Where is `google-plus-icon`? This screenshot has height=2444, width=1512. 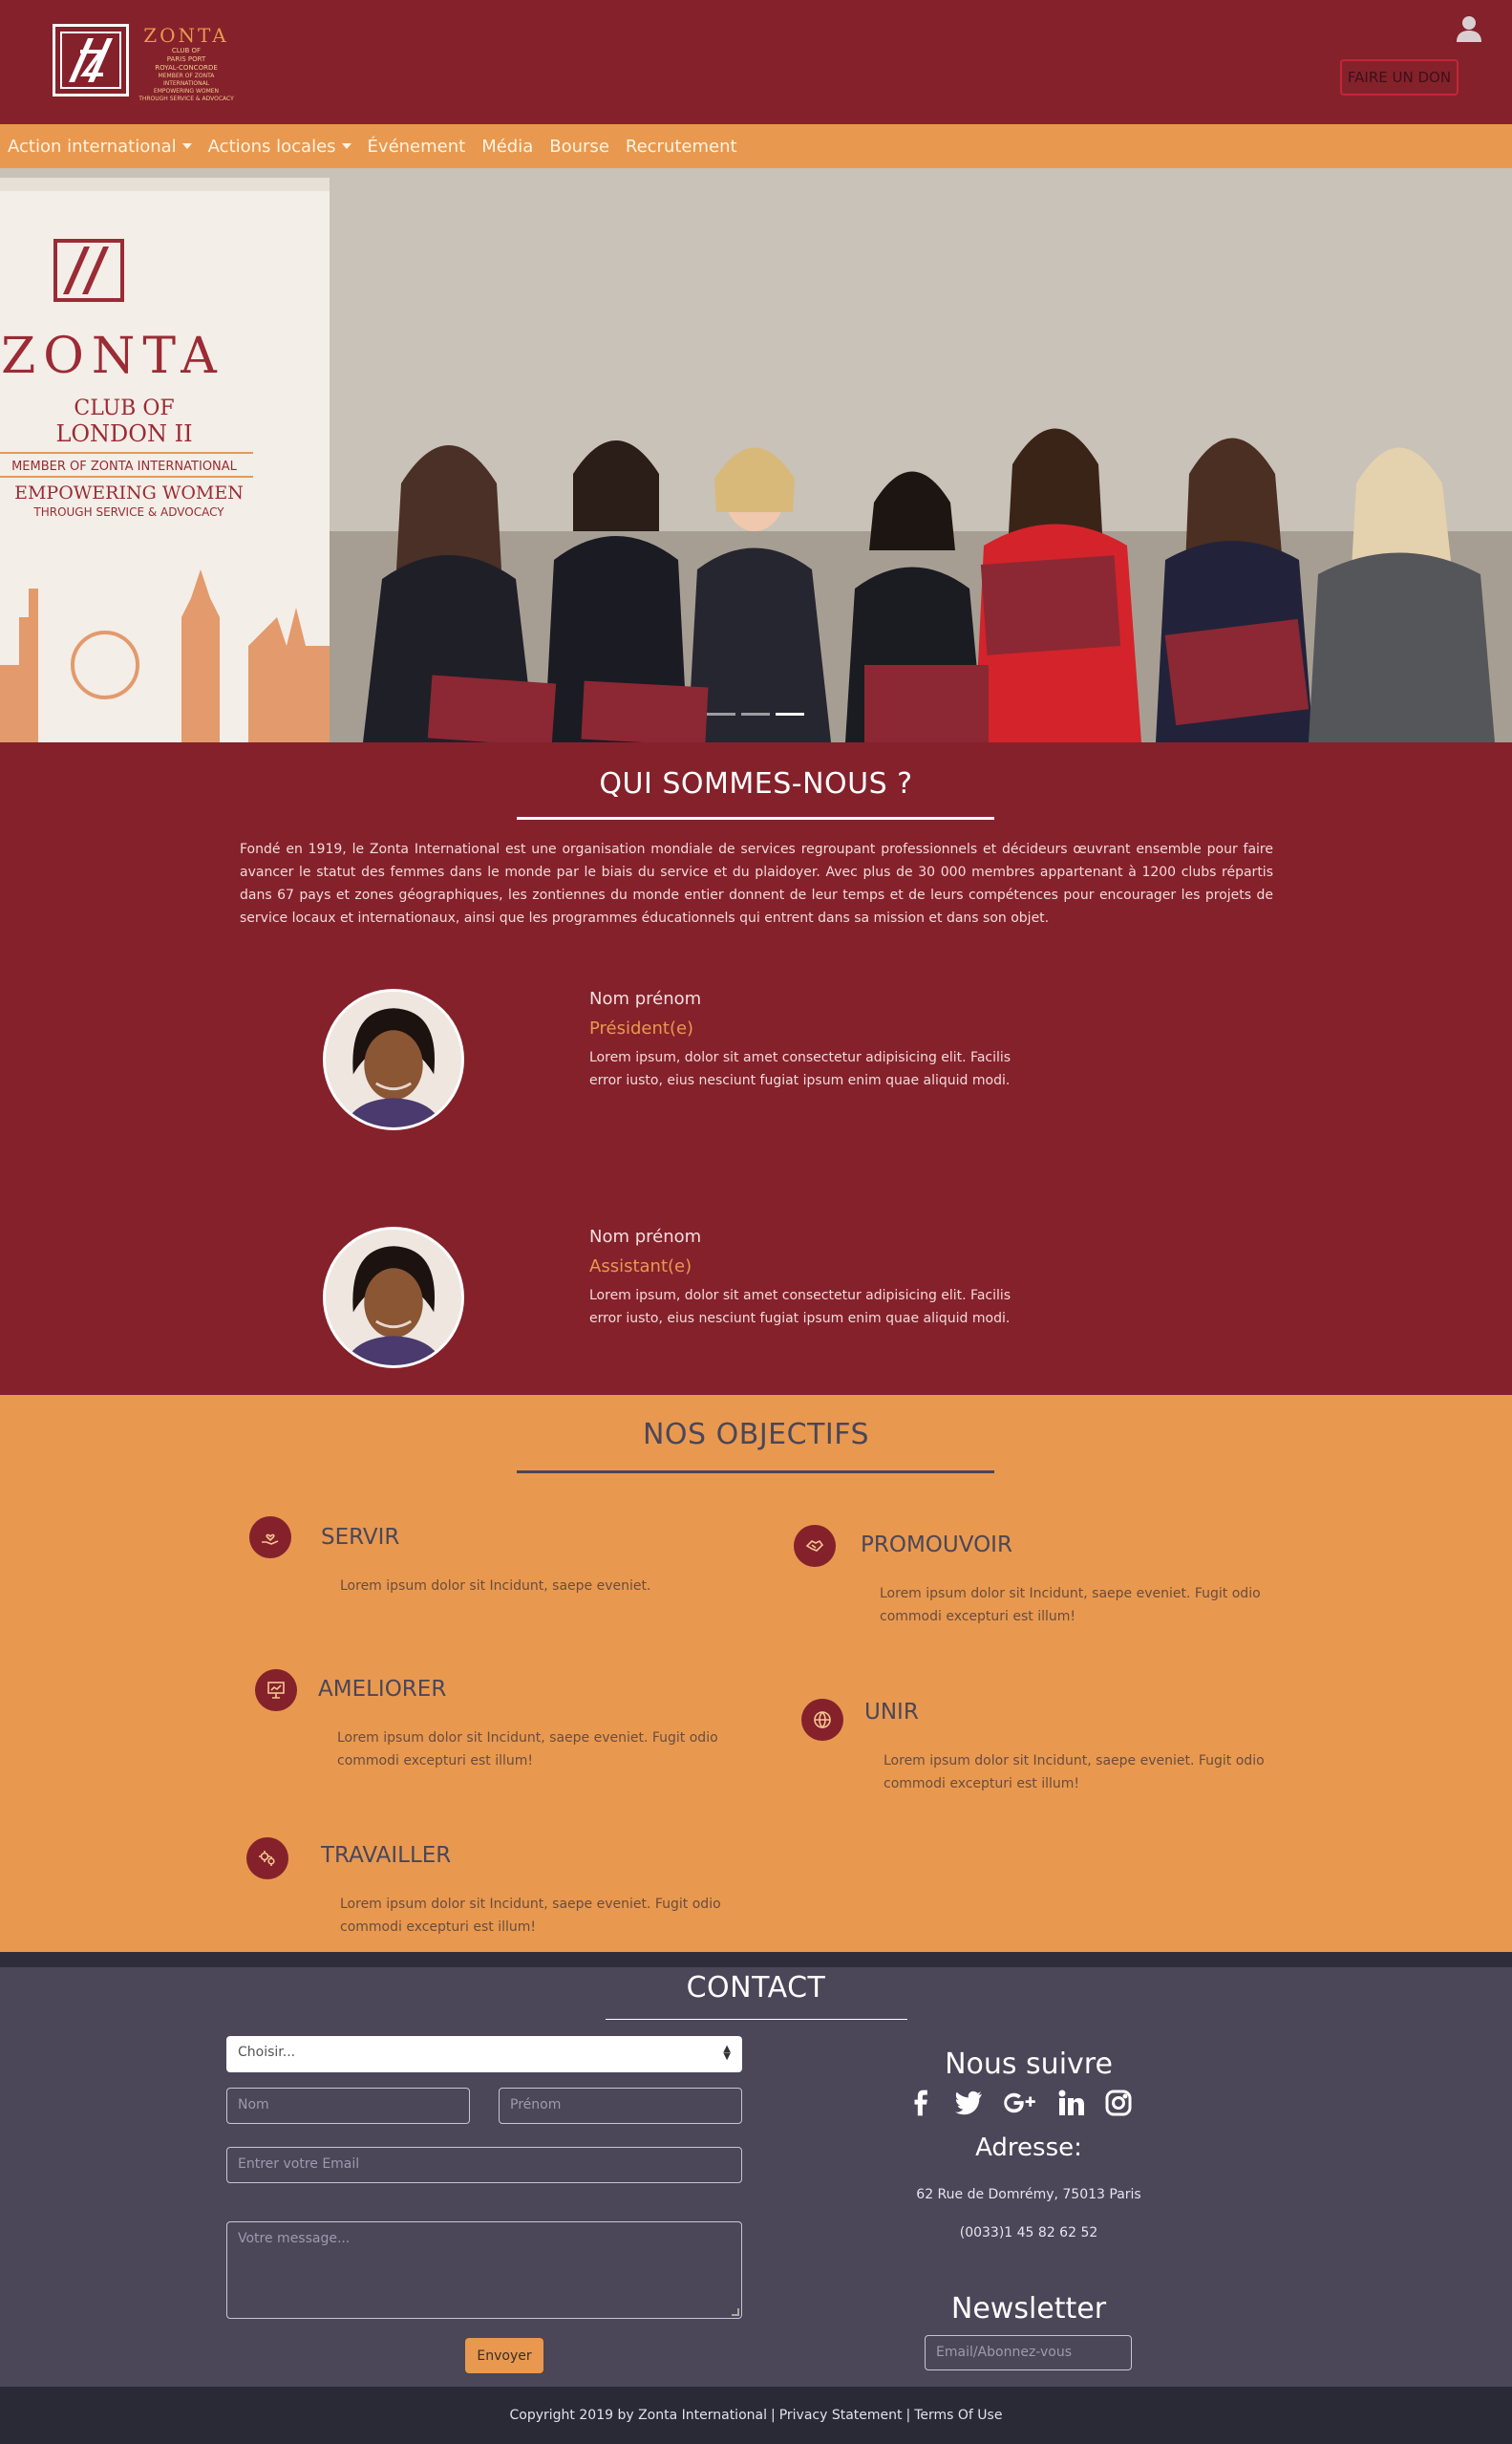
google-plus-icon is located at coordinates (1020, 2103).